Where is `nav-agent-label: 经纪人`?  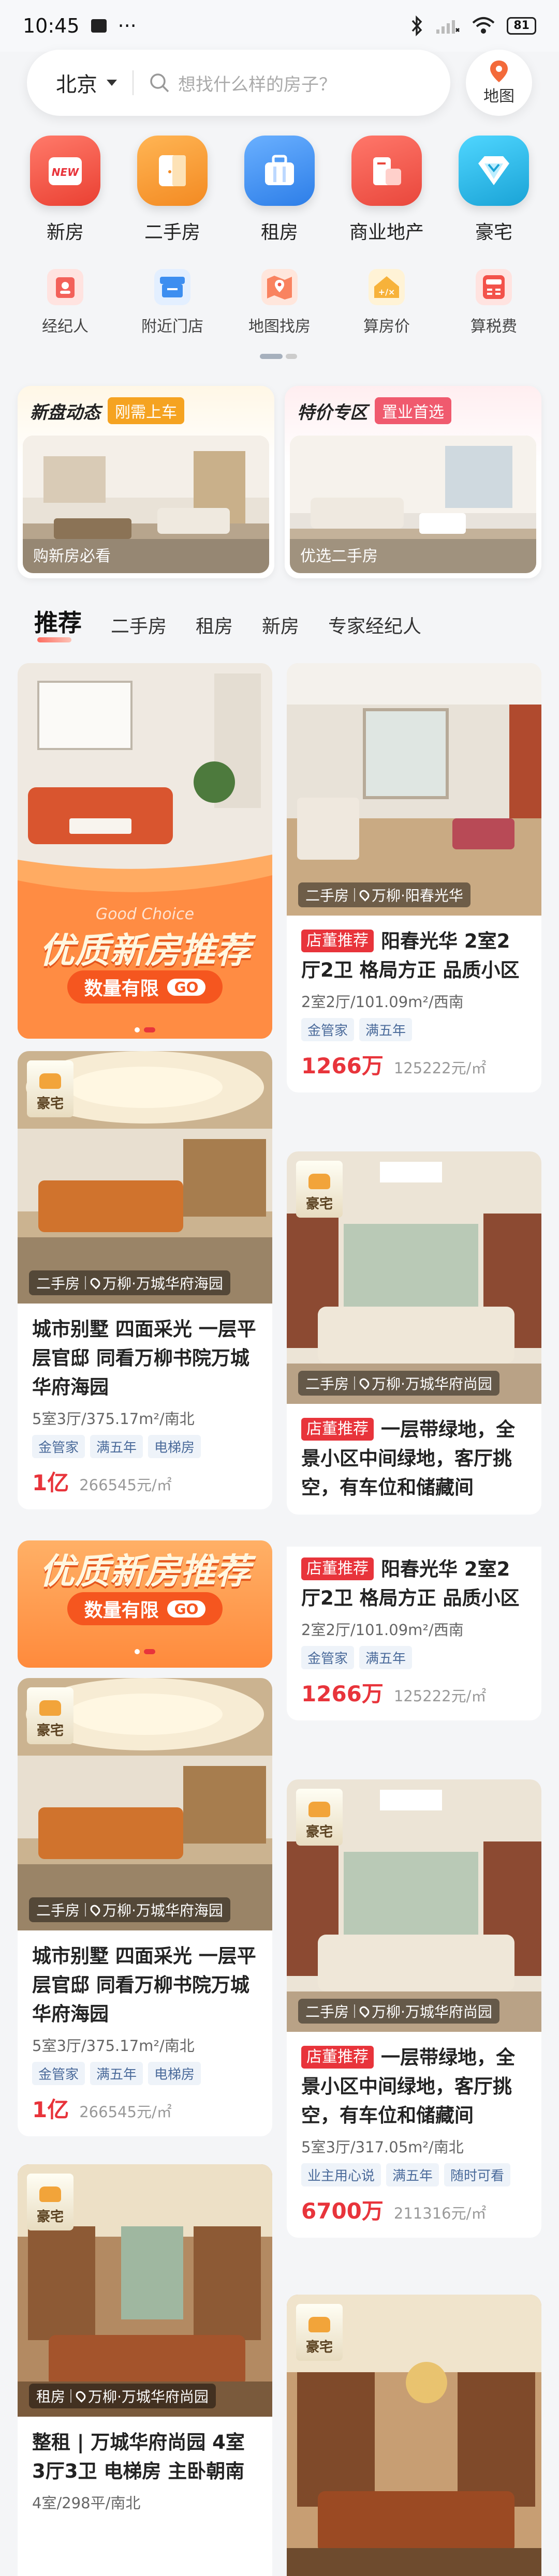
nav-agent-label: 经纪人 is located at coordinates (65, 327).